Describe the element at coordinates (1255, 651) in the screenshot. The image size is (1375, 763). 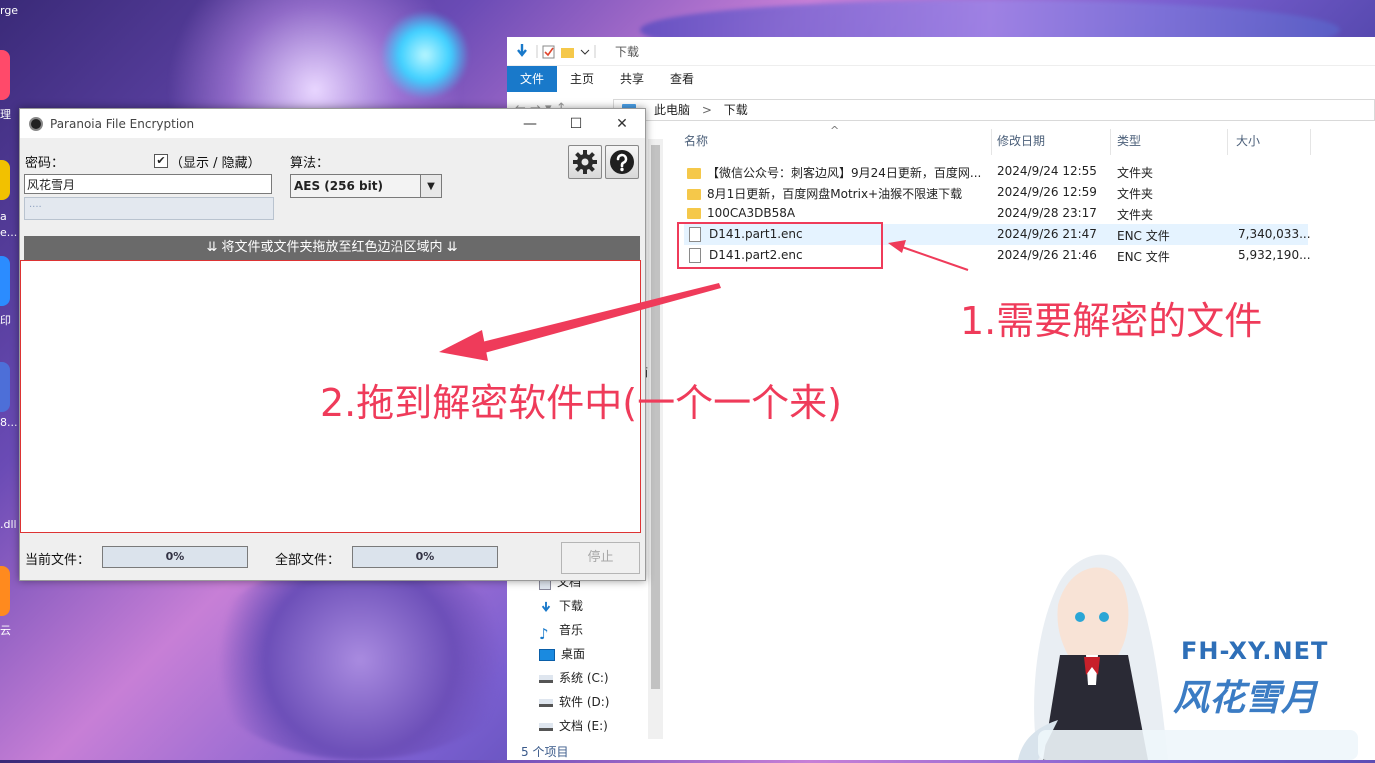
I see `brand-domain: FH-XY.NET` at that location.